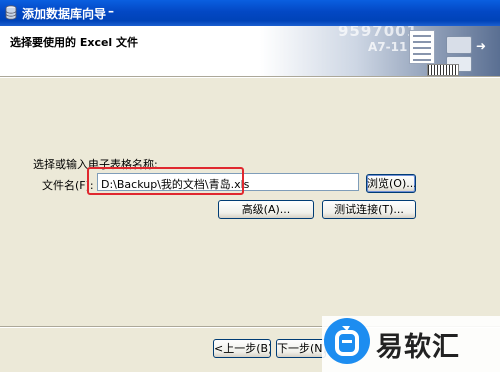 This screenshot has height=372, width=500. I want to click on header-divider, so click(250, 77).